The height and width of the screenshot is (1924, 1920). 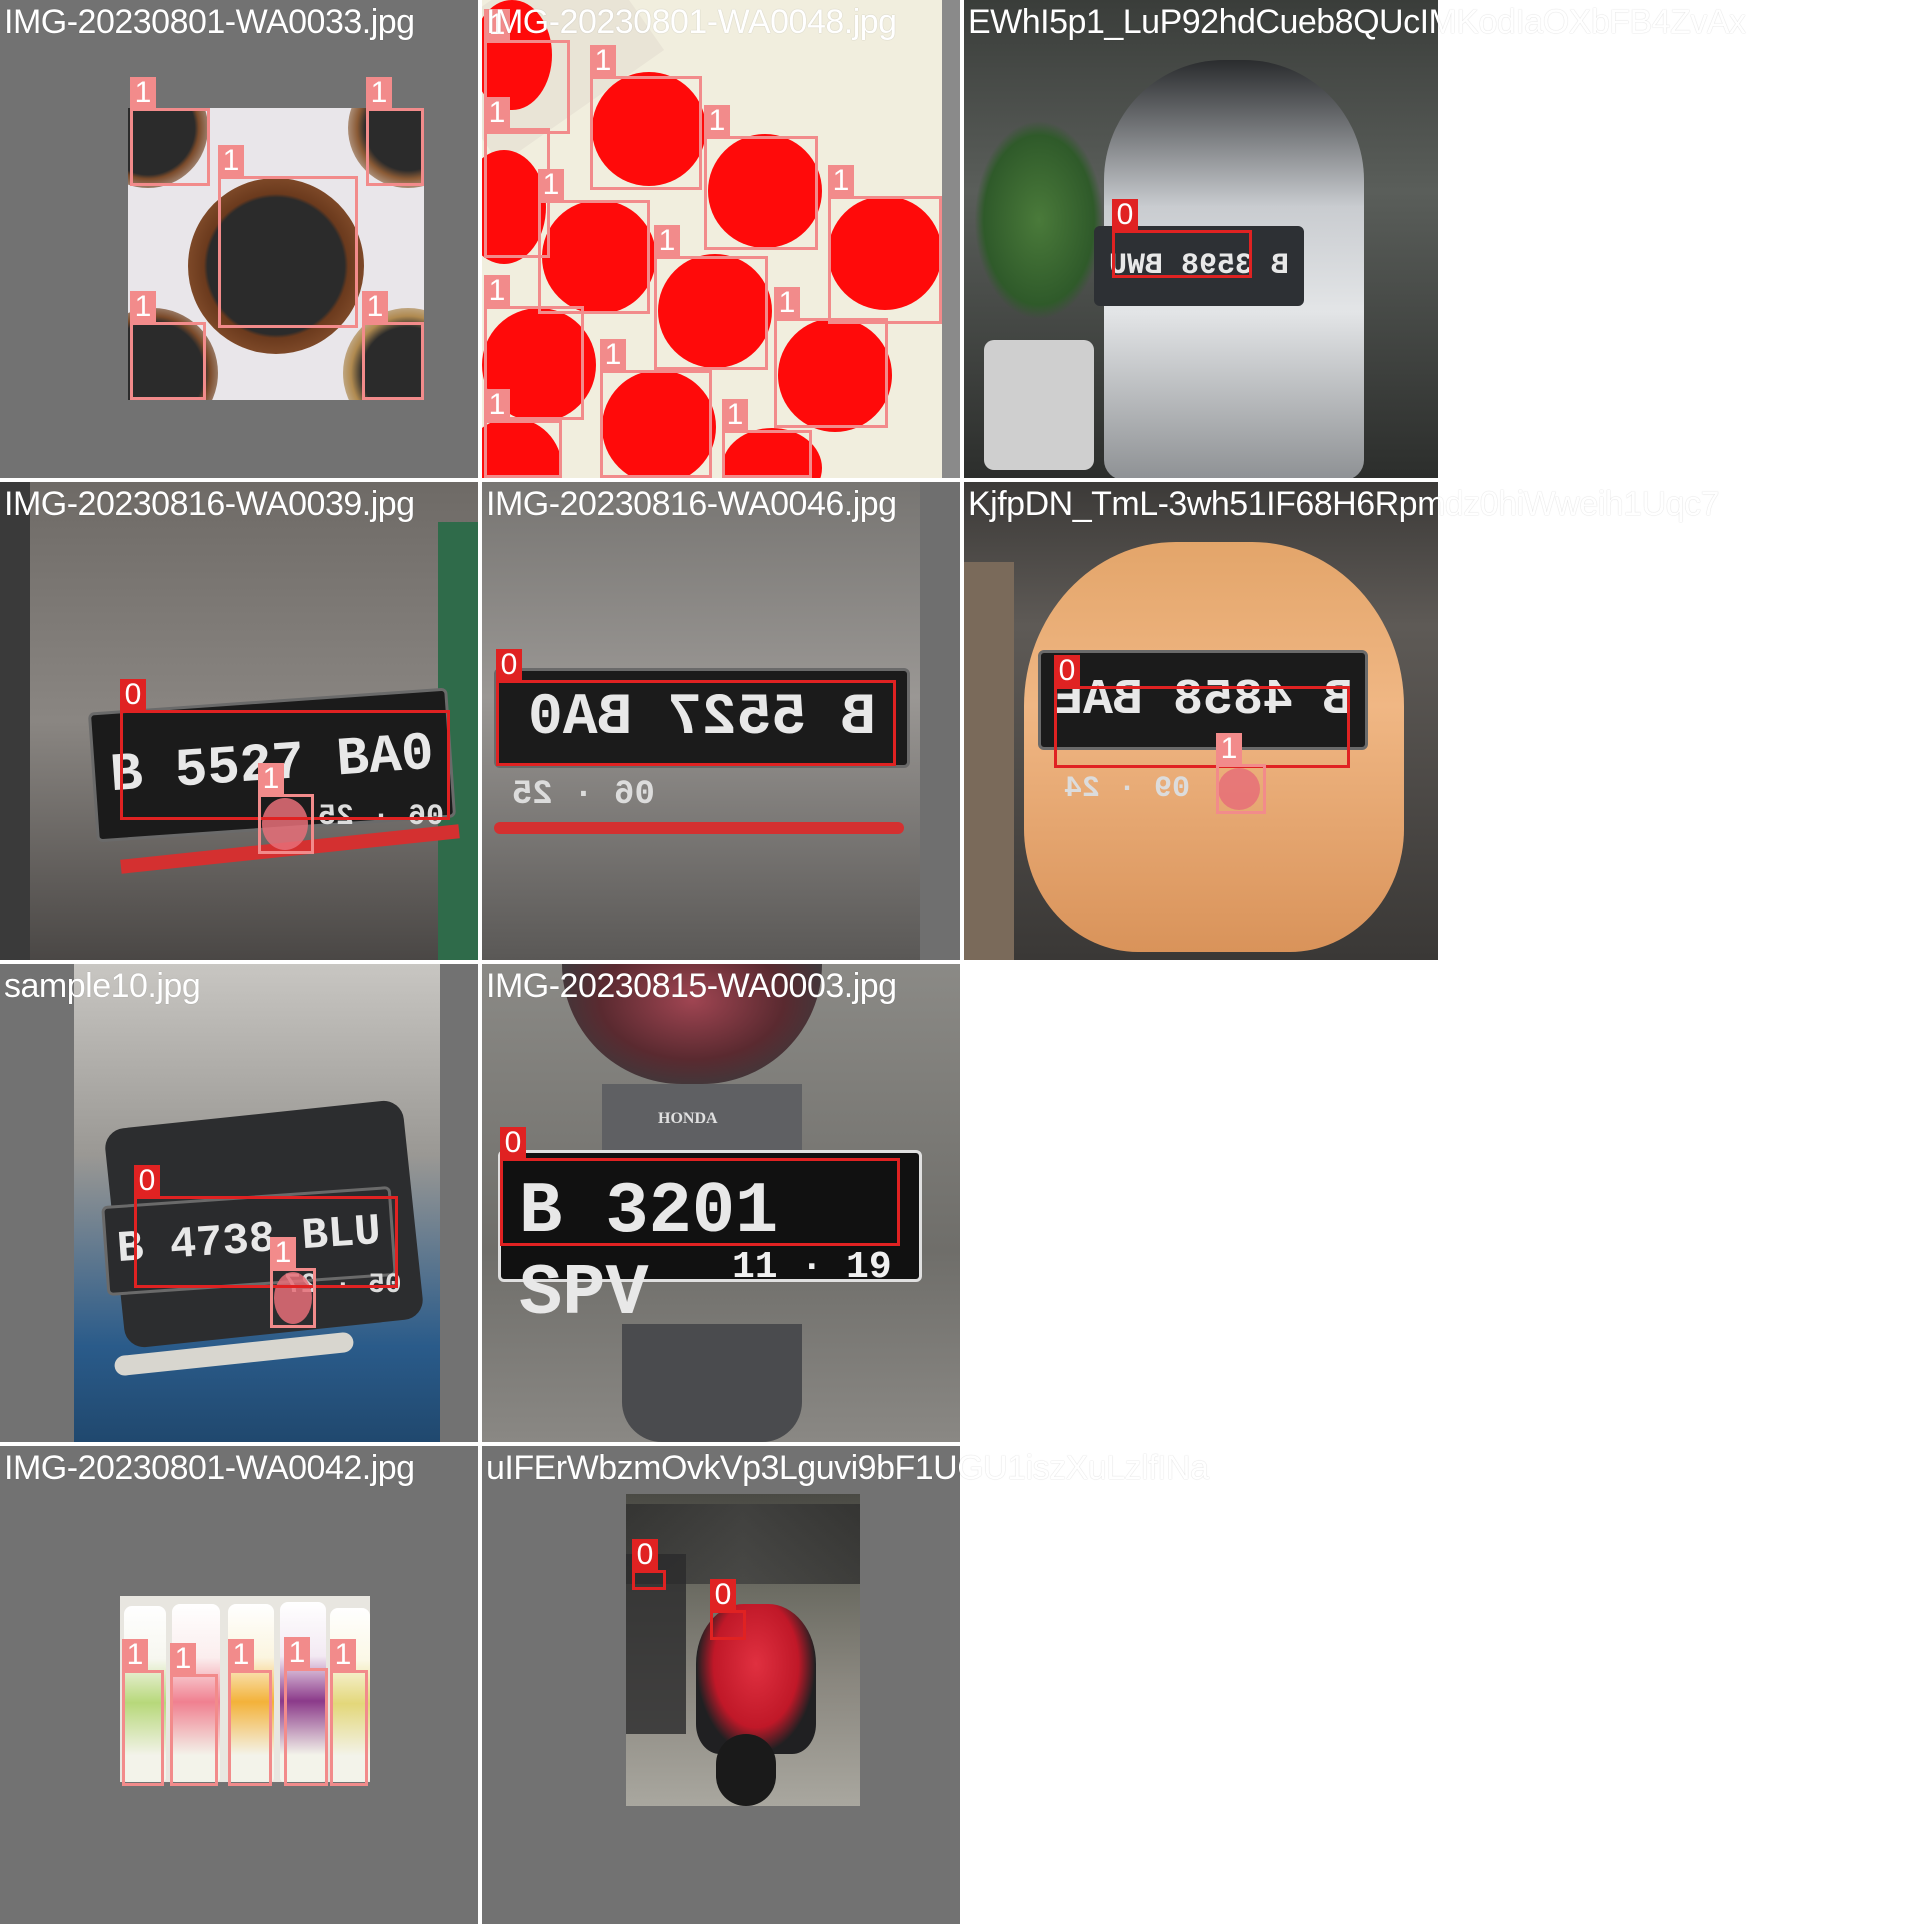 What do you see at coordinates (1127, 789) in the screenshot?
I see `plate-expiry: 09 · 24` at bounding box center [1127, 789].